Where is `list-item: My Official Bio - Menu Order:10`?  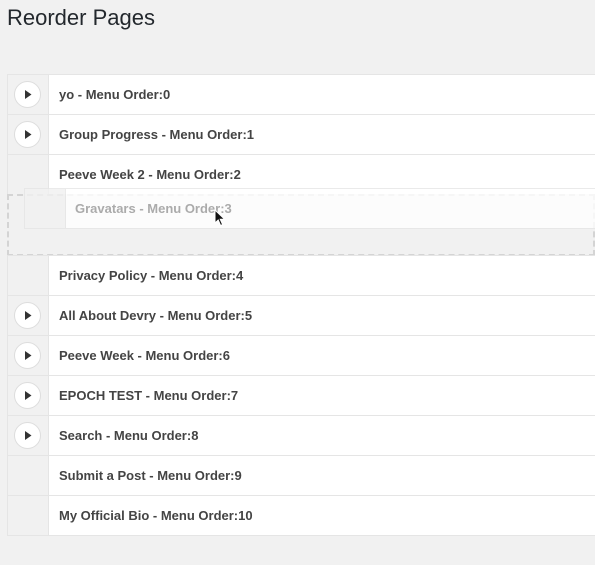 list-item: My Official Bio - Menu Order:10 is located at coordinates (301, 515).